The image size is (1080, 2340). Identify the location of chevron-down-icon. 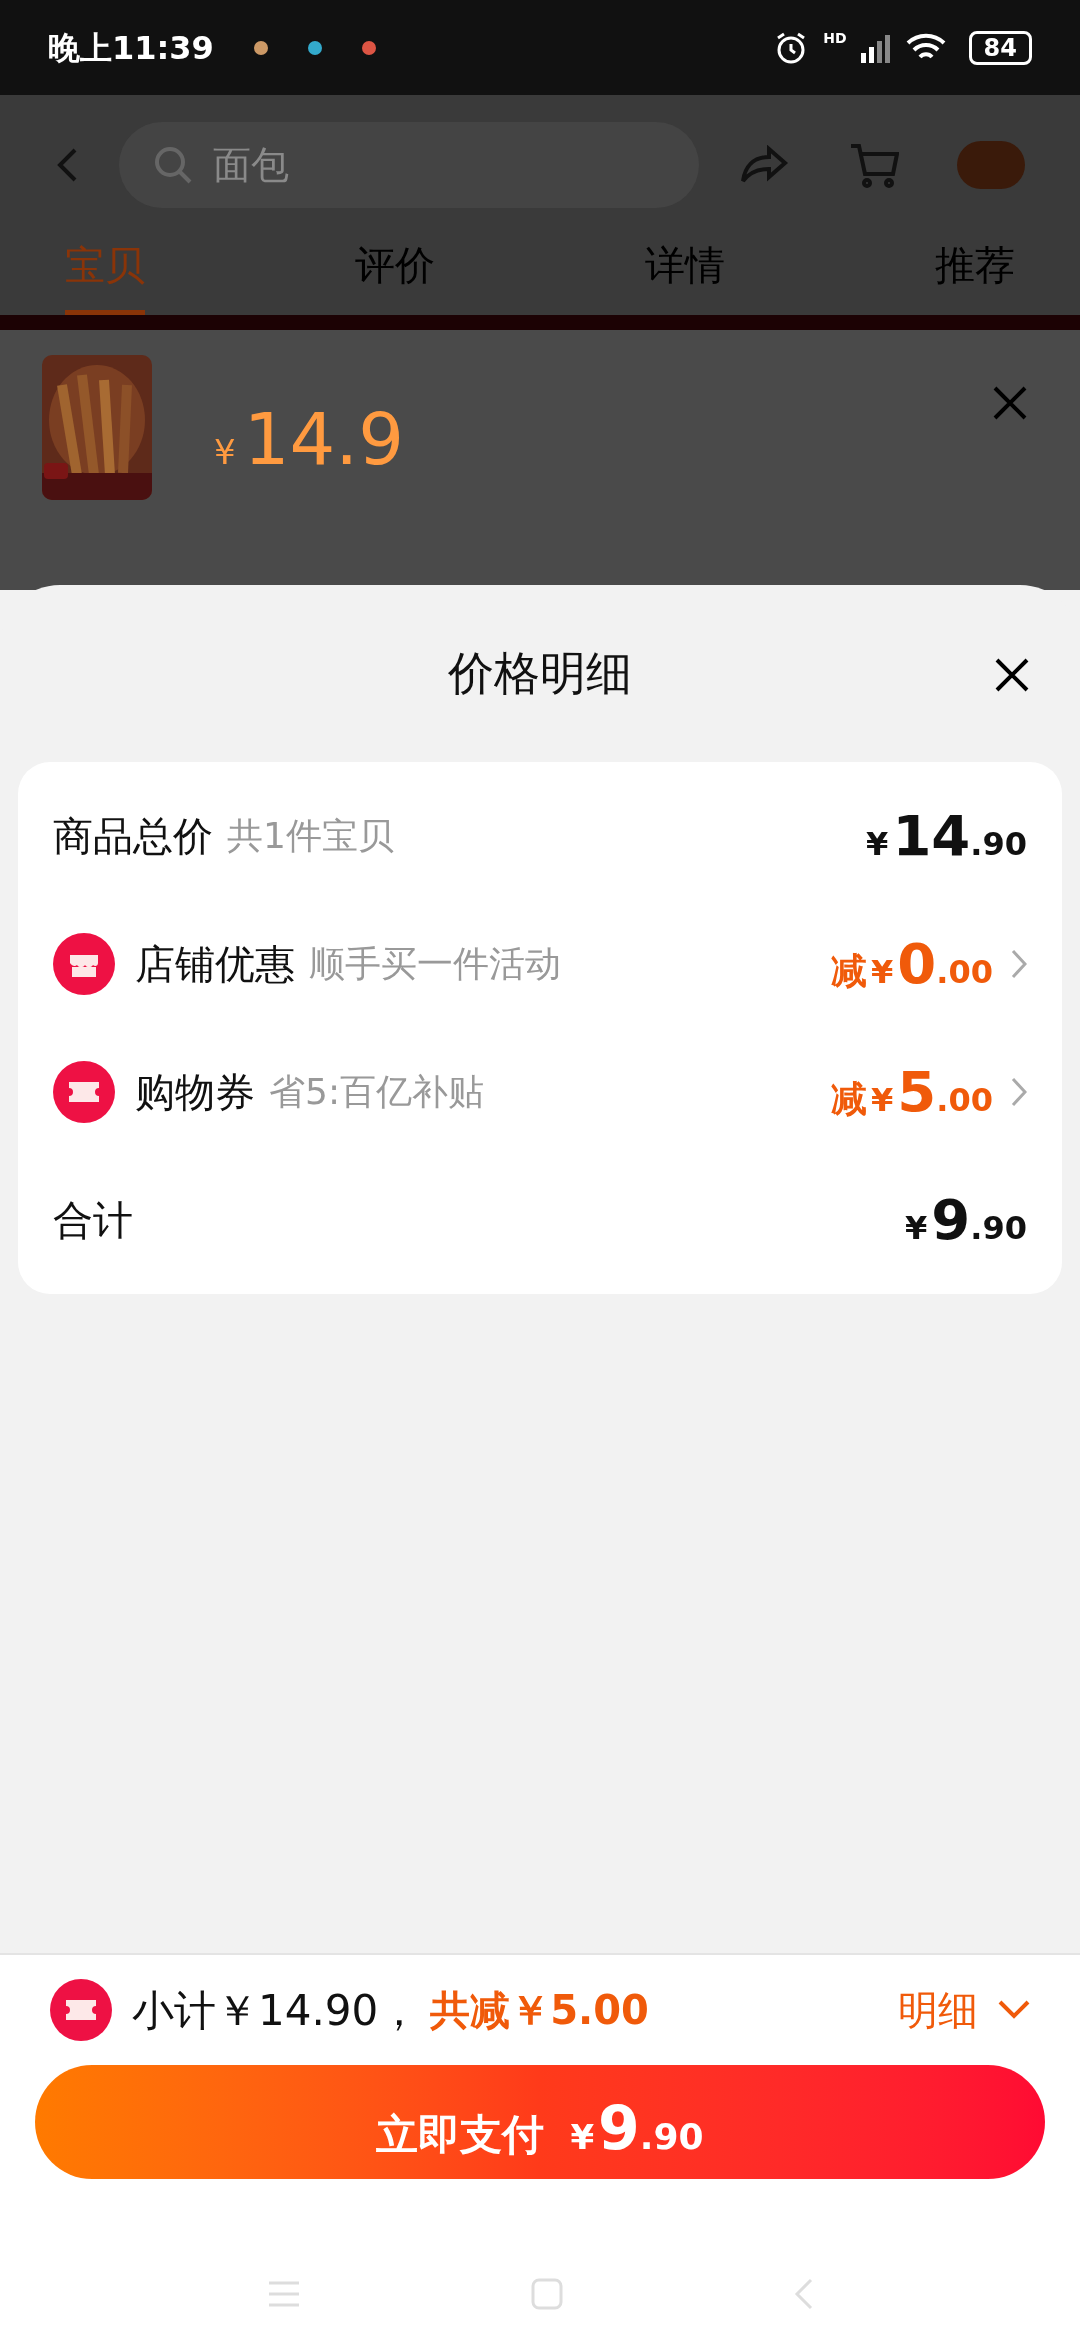
(1014, 2010).